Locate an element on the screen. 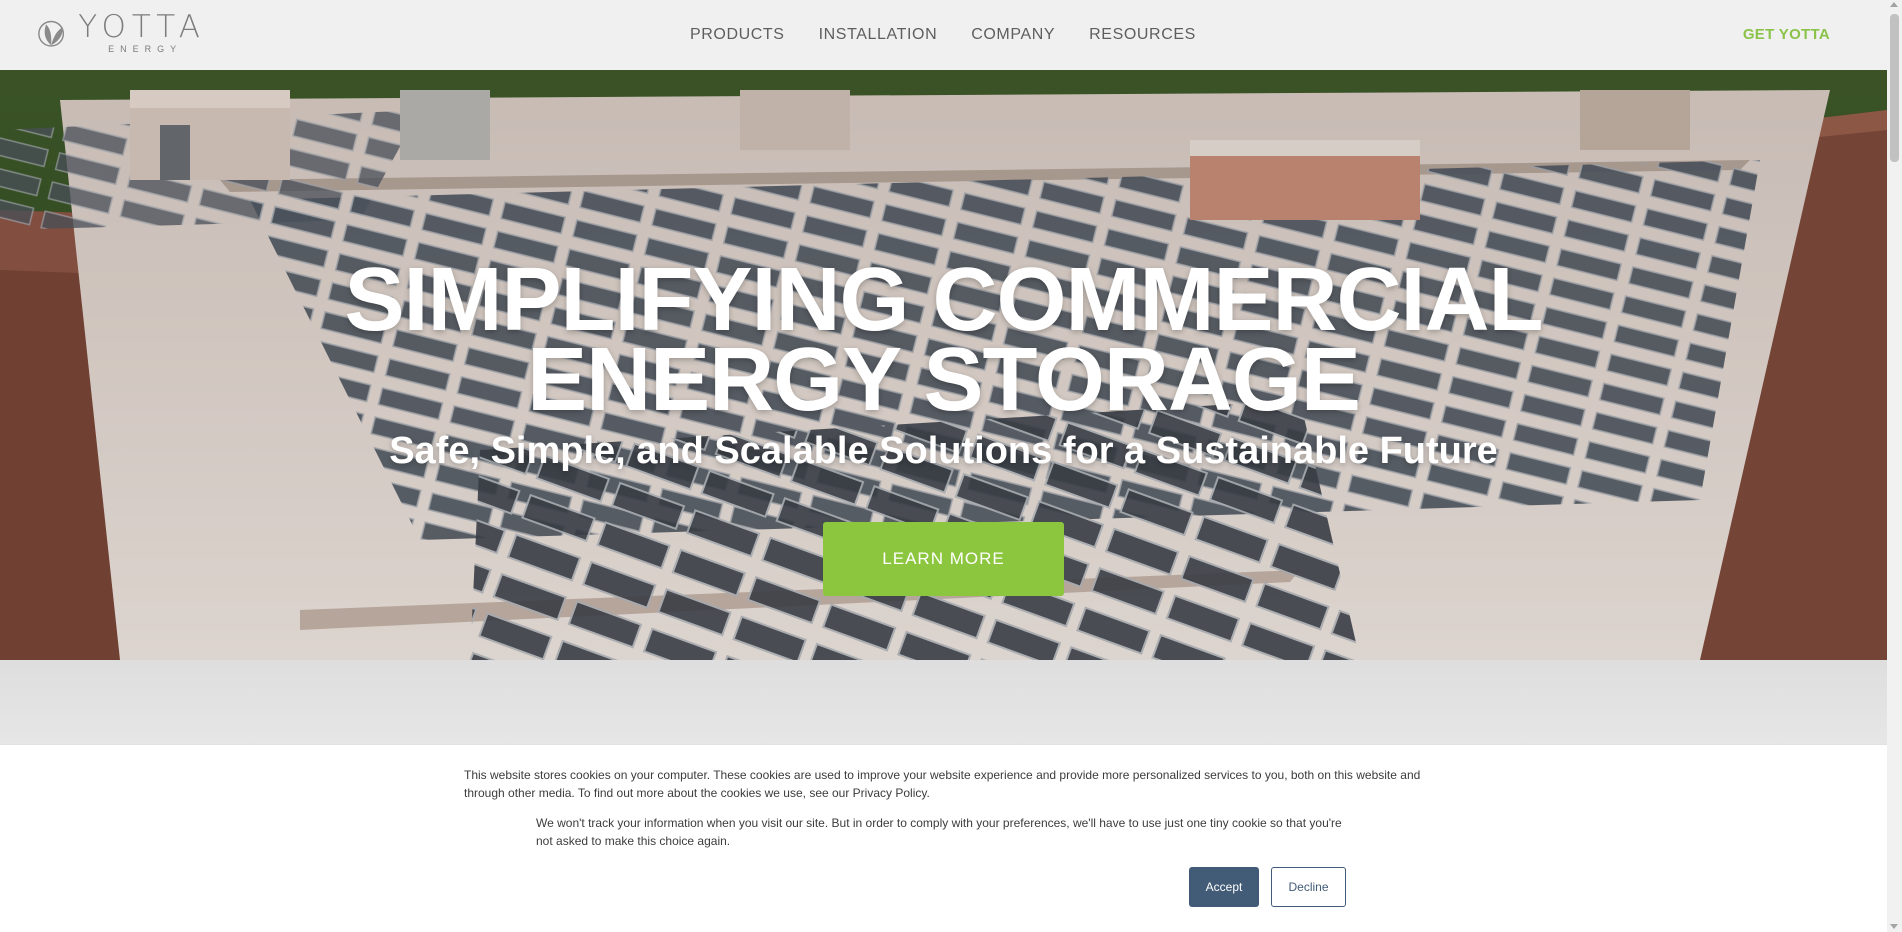  leaf-logo-icon is located at coordinates (51, 33).